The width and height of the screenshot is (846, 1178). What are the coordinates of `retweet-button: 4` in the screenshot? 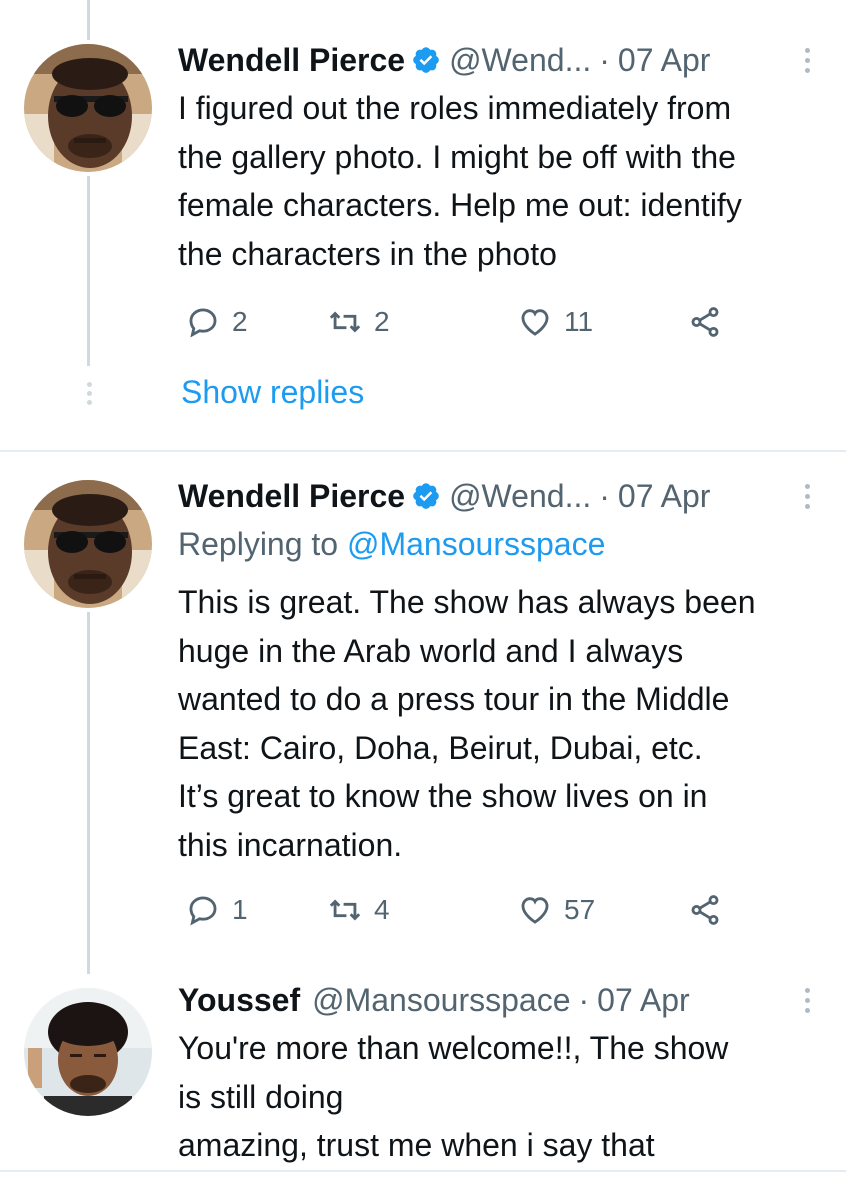 It's located at (359, 910).